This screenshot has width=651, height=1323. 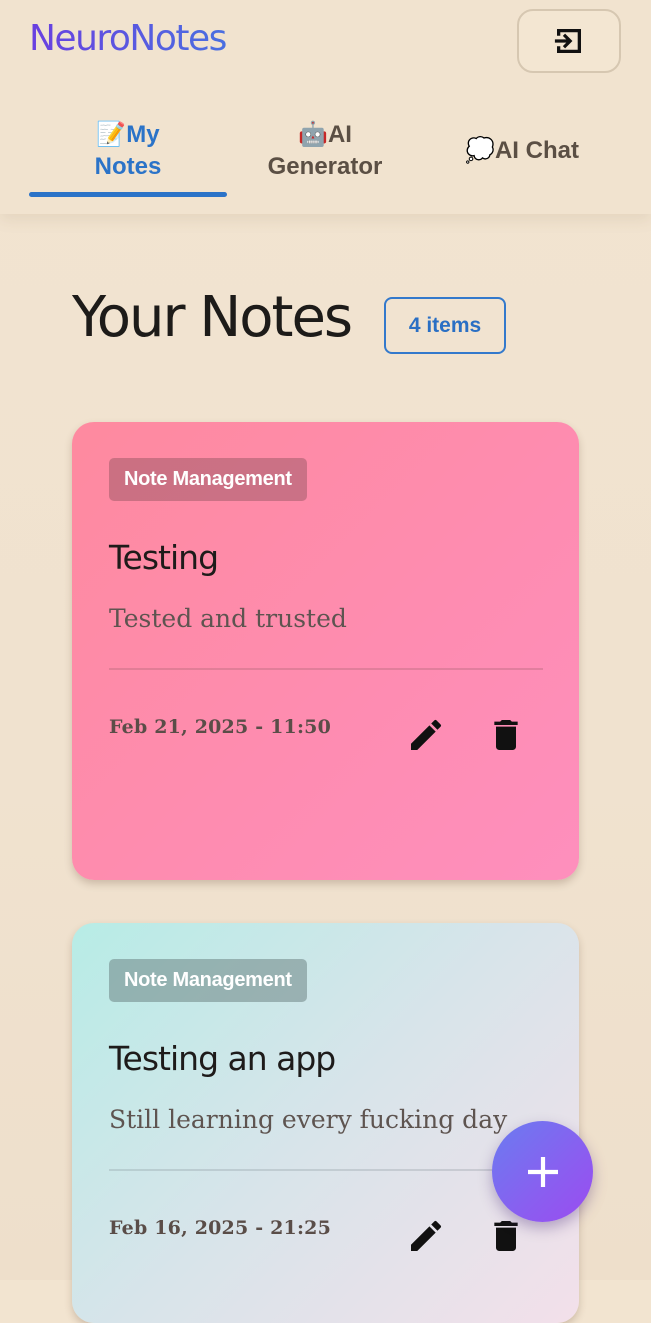 I want to click on tab-label: My, so click(x=143, y=134).